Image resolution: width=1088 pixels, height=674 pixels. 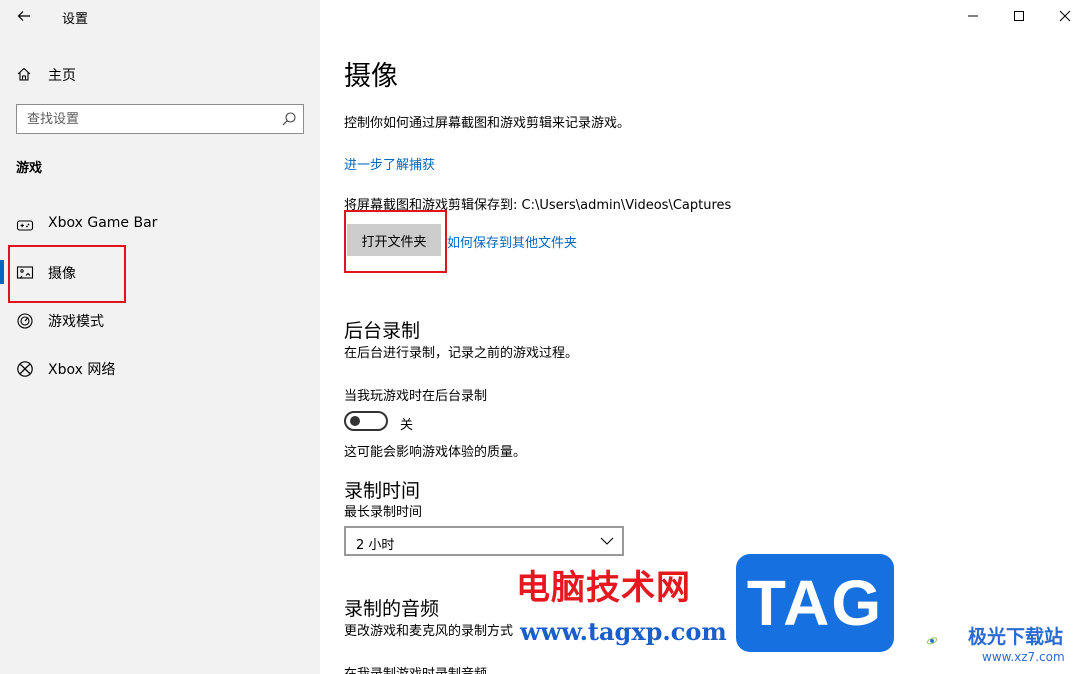 I want to click on tag-logo-text: TAG, so click(x=815, y=603).